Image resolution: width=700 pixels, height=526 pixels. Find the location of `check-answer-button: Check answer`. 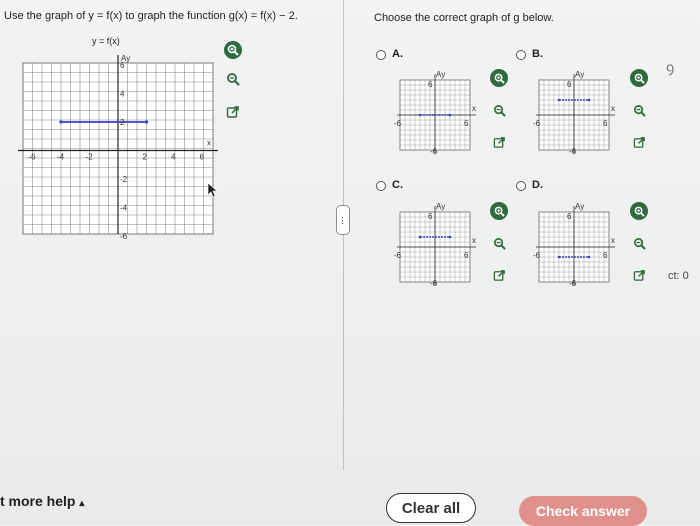

check-answer-button: Check answer is located at coordinates (583, 511).